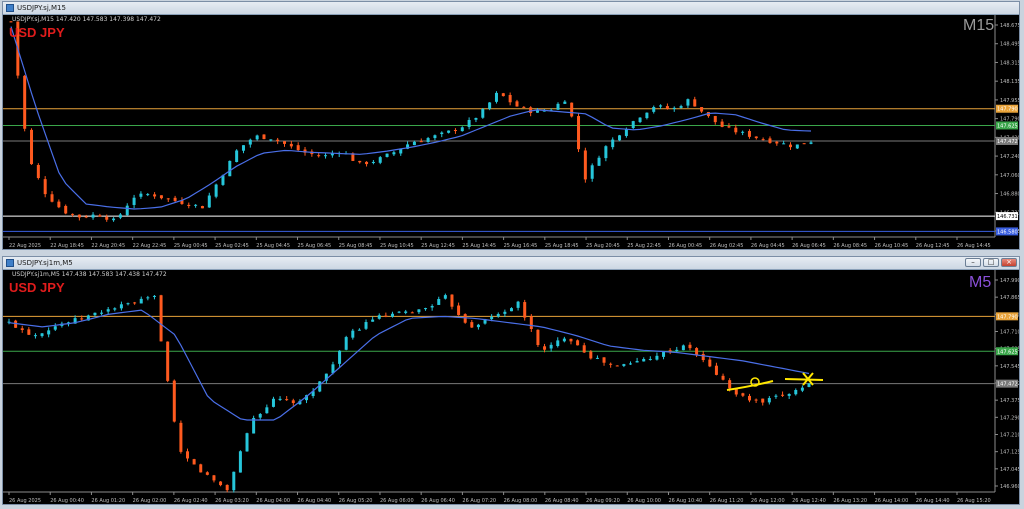 The width and height of the screenshot is (1024, 509). What do you see at coordinates (1009, 63) in the screenshot?
I see `price-axis-label: 148.315` at bounding box center [1009, 63].